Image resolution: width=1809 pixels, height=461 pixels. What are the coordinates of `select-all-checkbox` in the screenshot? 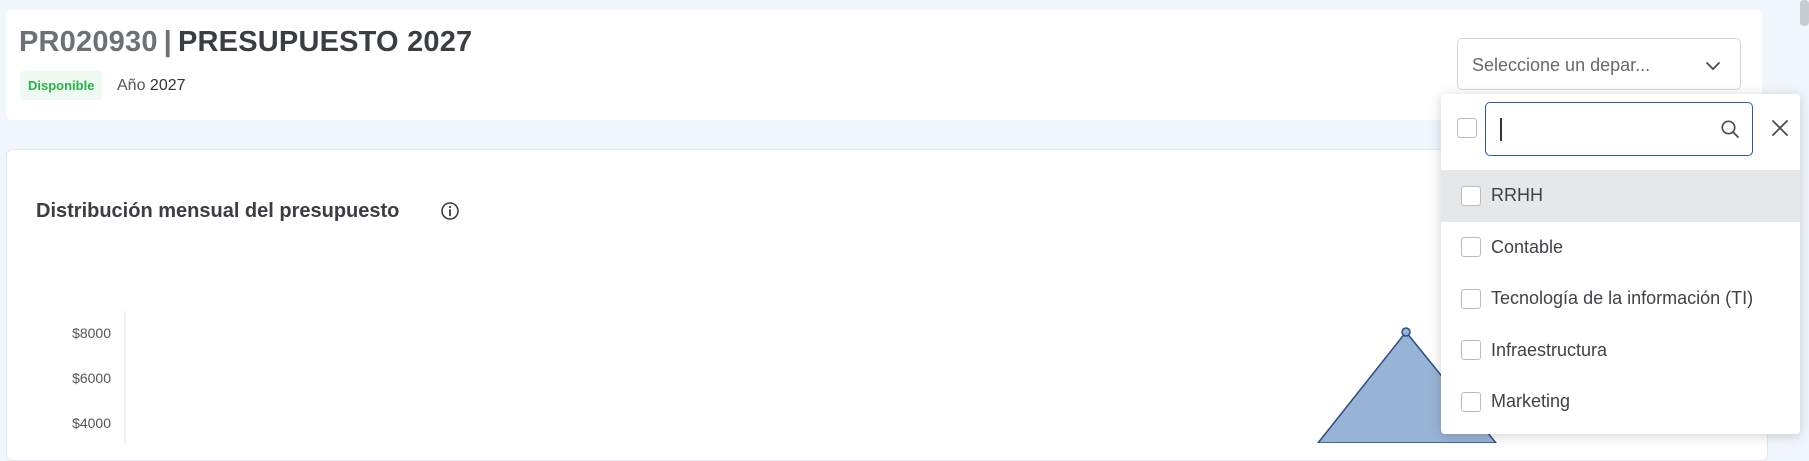 It's located at (1467, 128).